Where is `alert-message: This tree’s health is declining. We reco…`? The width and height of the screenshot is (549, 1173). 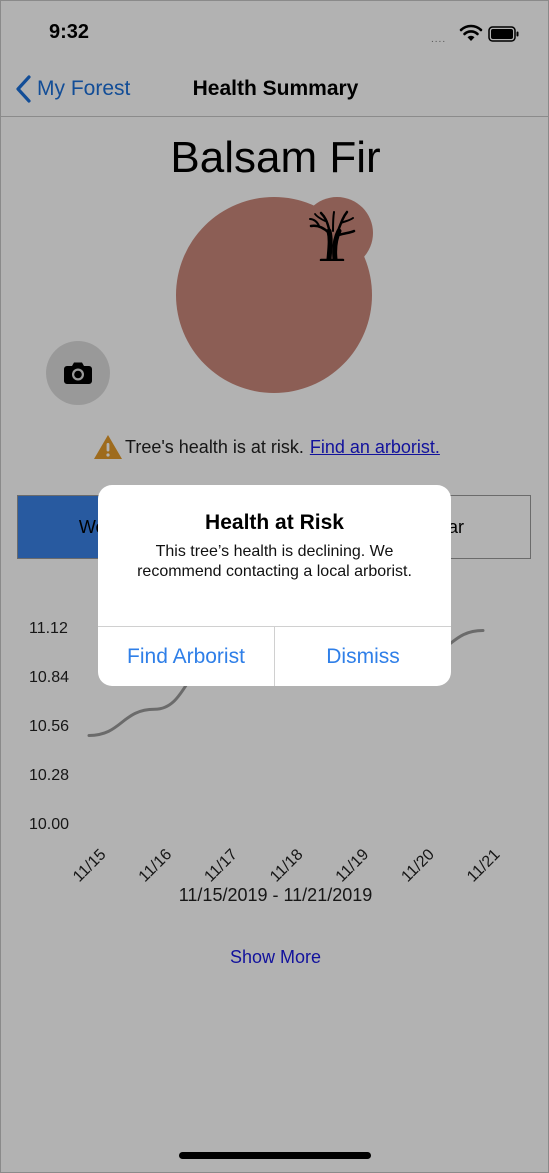 alert-message: This tree’s health is declining. We reco… is located at coordinates (274, 561).